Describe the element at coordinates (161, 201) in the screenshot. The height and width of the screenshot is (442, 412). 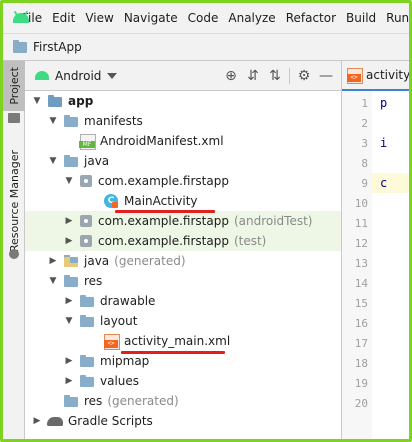
I see `tree-label: MainActivity` at that location.